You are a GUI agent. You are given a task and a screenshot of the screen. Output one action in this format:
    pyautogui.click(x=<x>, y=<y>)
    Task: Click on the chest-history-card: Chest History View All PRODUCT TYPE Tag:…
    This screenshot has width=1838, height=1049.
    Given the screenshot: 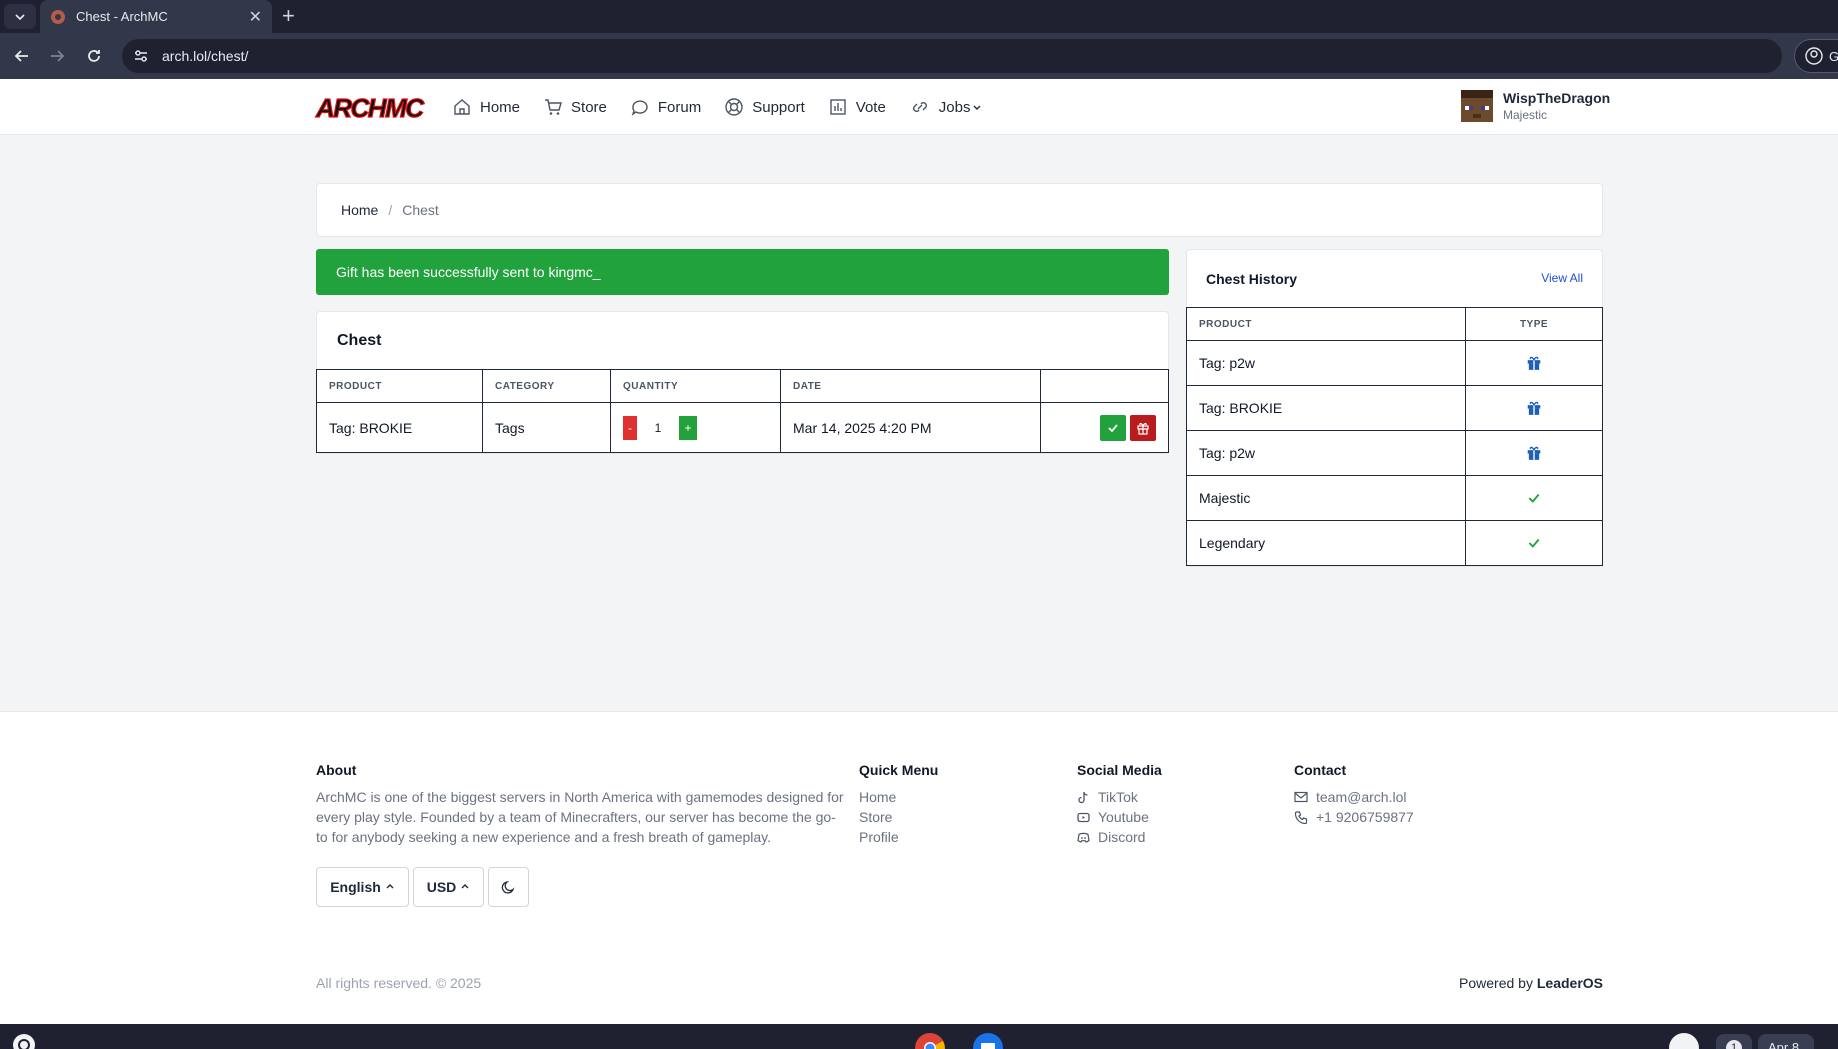 What is the action you would take?
    pyautogui.click(x=1394, y=408)
    